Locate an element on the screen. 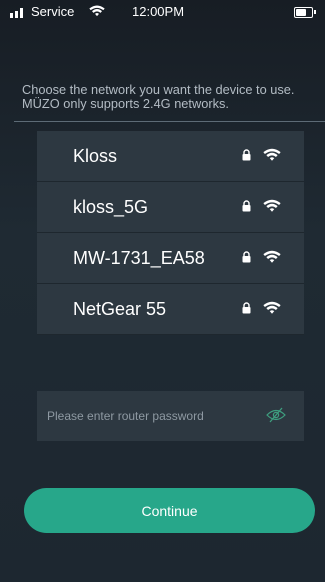 The width and height of the screenshot is (325, 582). network-name: MW-1731_EA58 is located at coordinates (139, 258).